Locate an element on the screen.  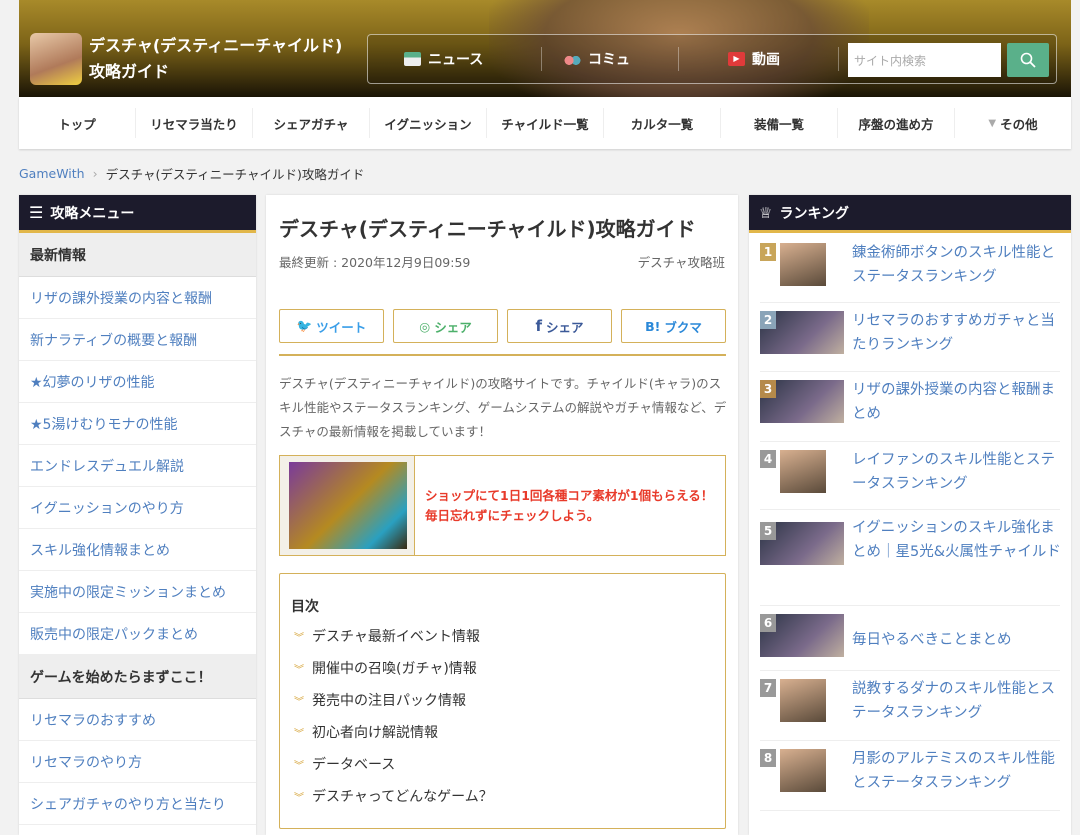
nav-item: シェアガチャ is located at coordinates (310, 123).